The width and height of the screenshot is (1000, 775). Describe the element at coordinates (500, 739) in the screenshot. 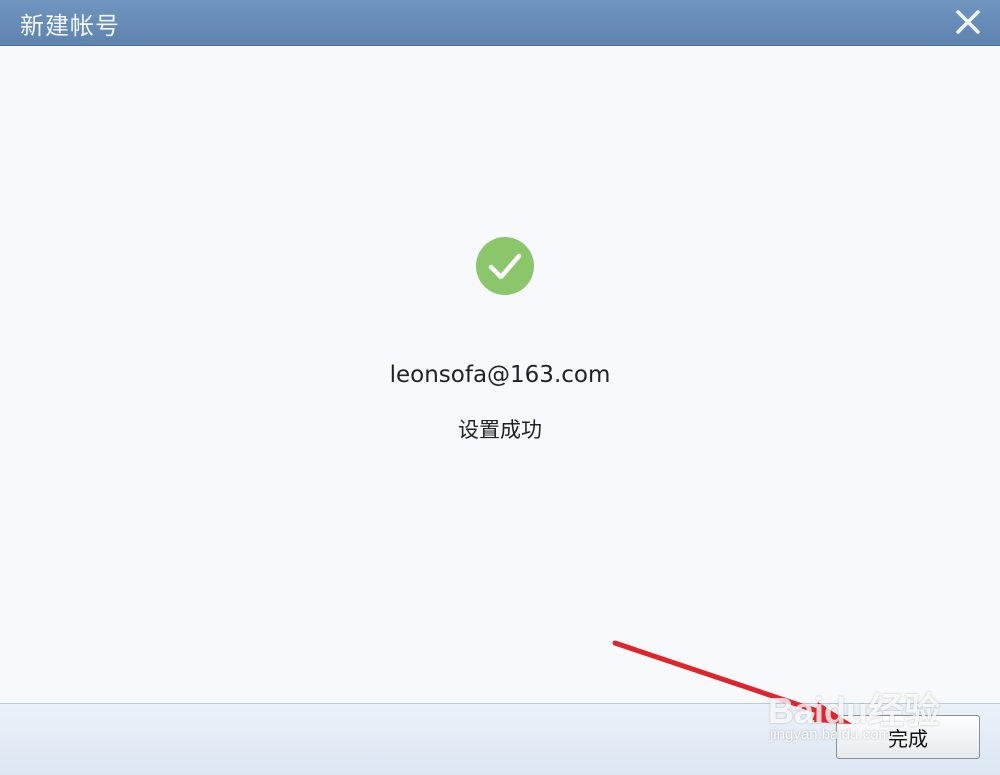

I see `dialog-footer: 完成` at that location.